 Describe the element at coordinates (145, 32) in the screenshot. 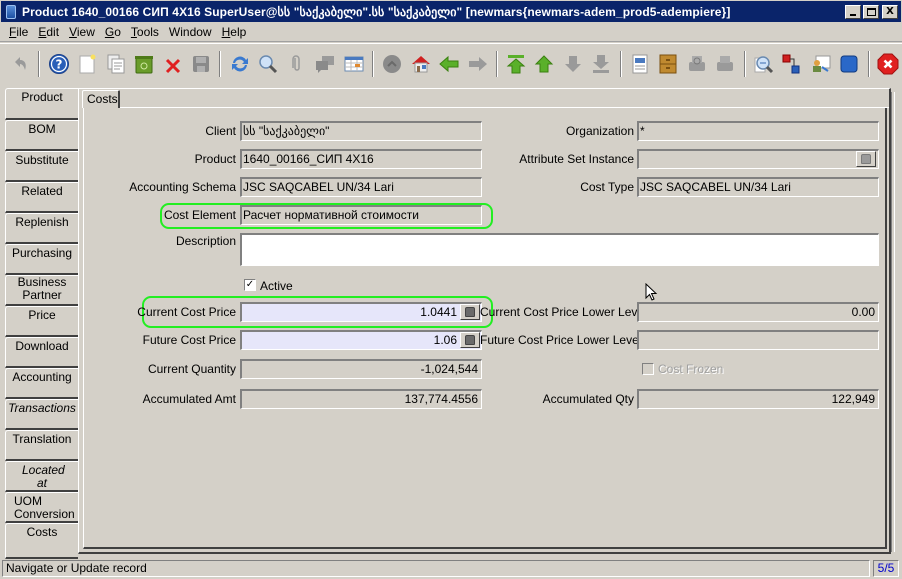

I see `menu-tools: Tools` at that location.